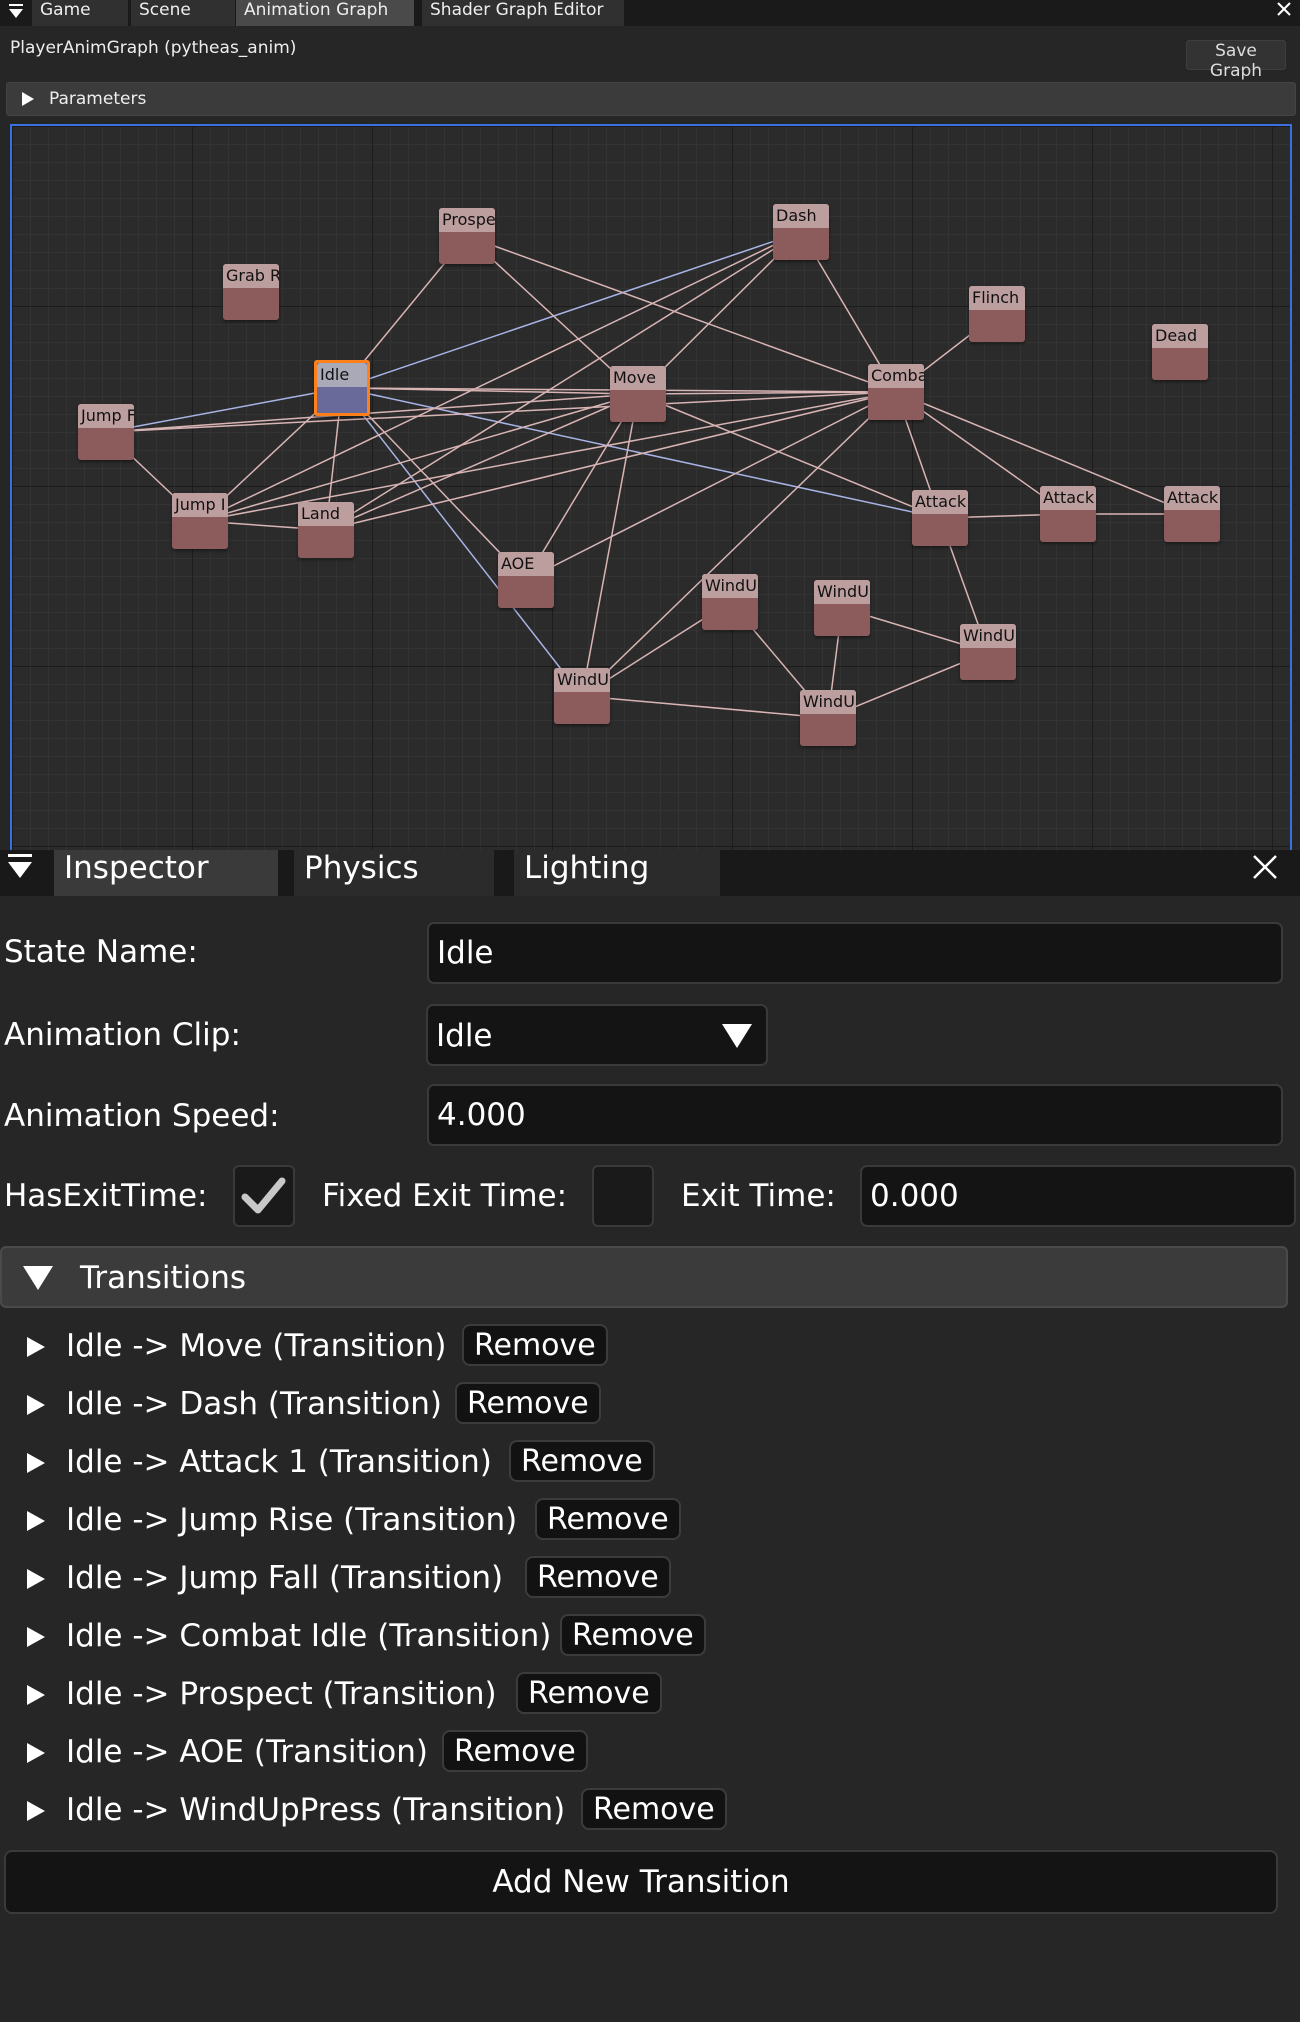 This screenshot has width=1300, height=2022. Describe the element at coordinates (597, 1035) in the screenshot. I see `animation-clip-dropdown: Idle` at that location.